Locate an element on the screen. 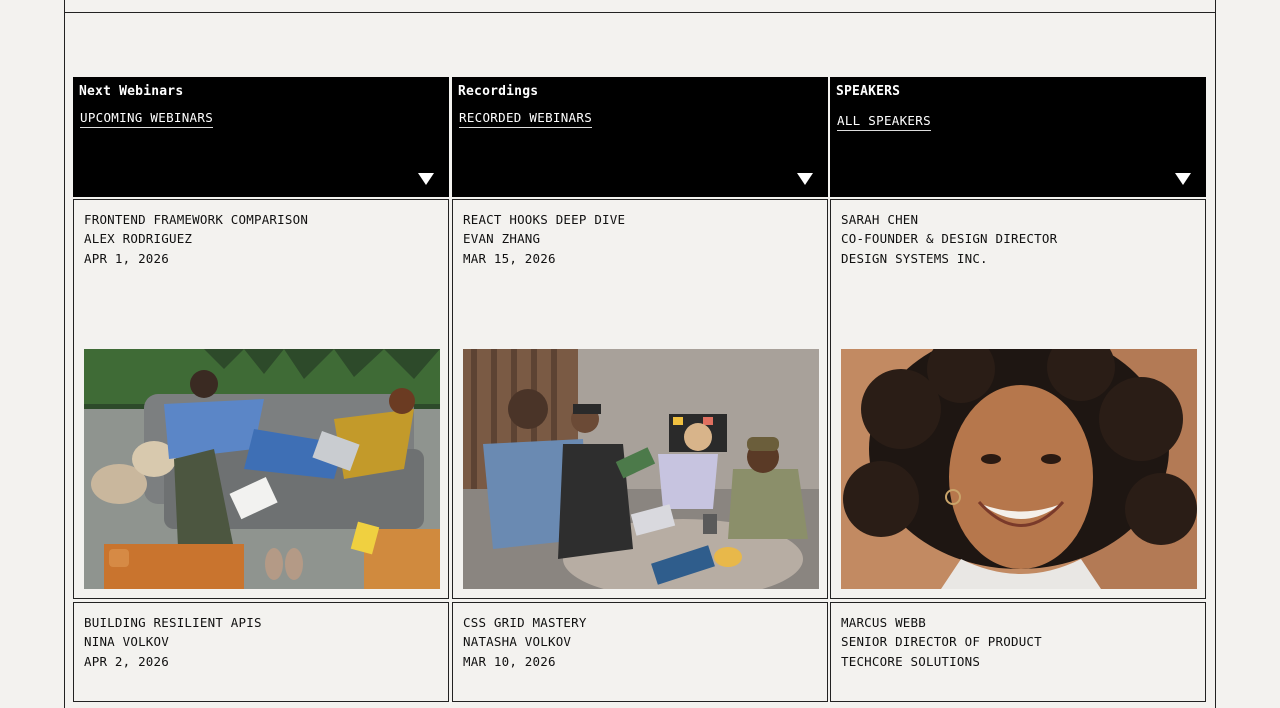 The width and height of the screenshot is (1280, 708). speaker-company: TECHCORE SOLUTIONS is located at coordinates (911, 661).